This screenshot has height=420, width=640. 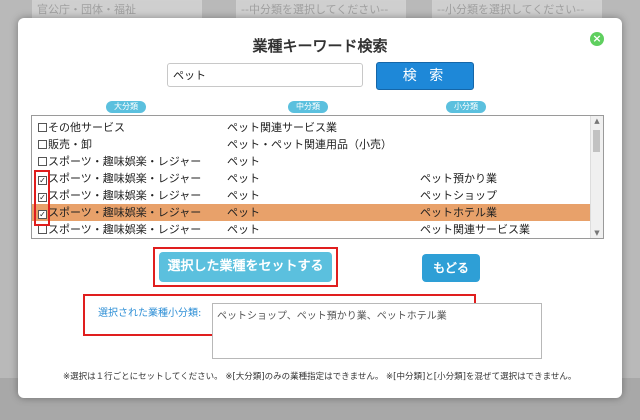 What do you see at coordinates (308, 107) in the screenshot?
I see `column-header-middle: 中分類` at bounding box center [308, 107].